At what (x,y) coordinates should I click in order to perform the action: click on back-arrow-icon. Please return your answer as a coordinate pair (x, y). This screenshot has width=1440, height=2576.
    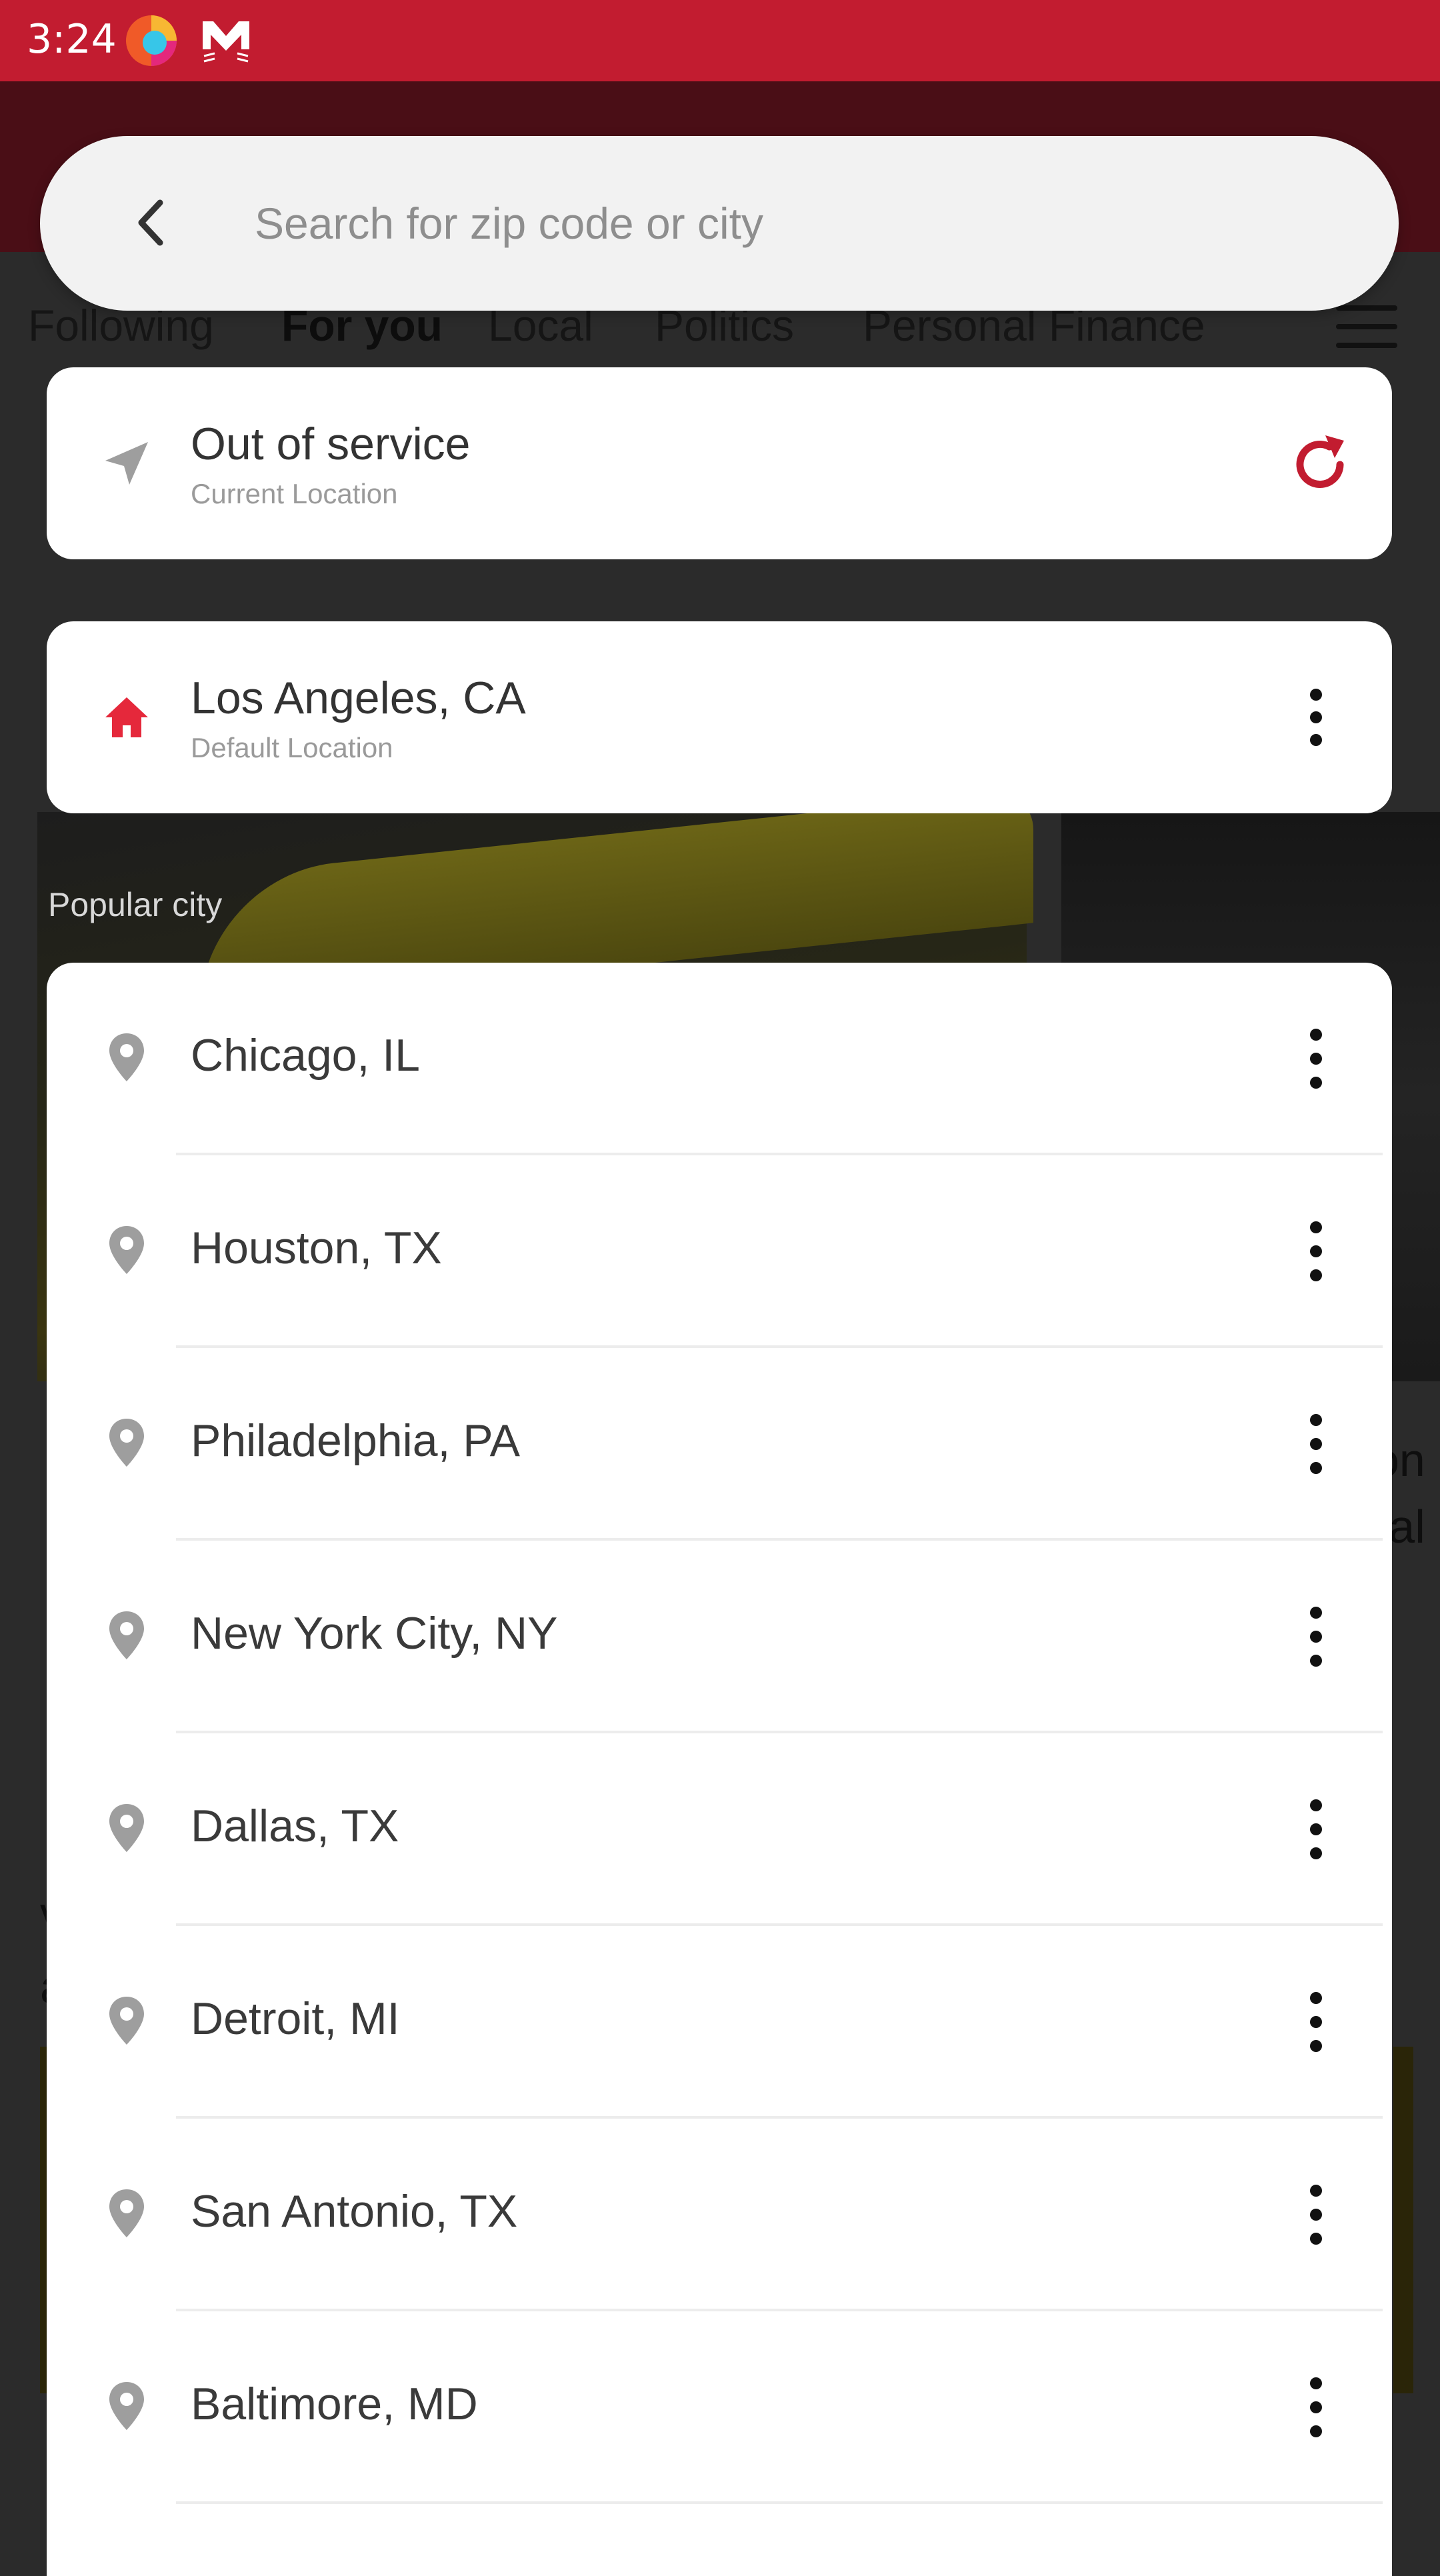
    Looking at the image, I should click on (152, 222).